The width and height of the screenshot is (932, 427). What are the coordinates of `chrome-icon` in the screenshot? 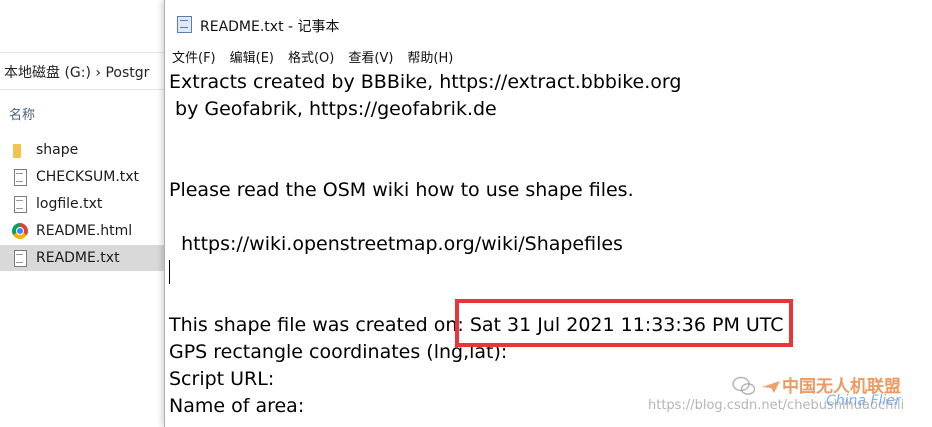 It's located at (20, 231).